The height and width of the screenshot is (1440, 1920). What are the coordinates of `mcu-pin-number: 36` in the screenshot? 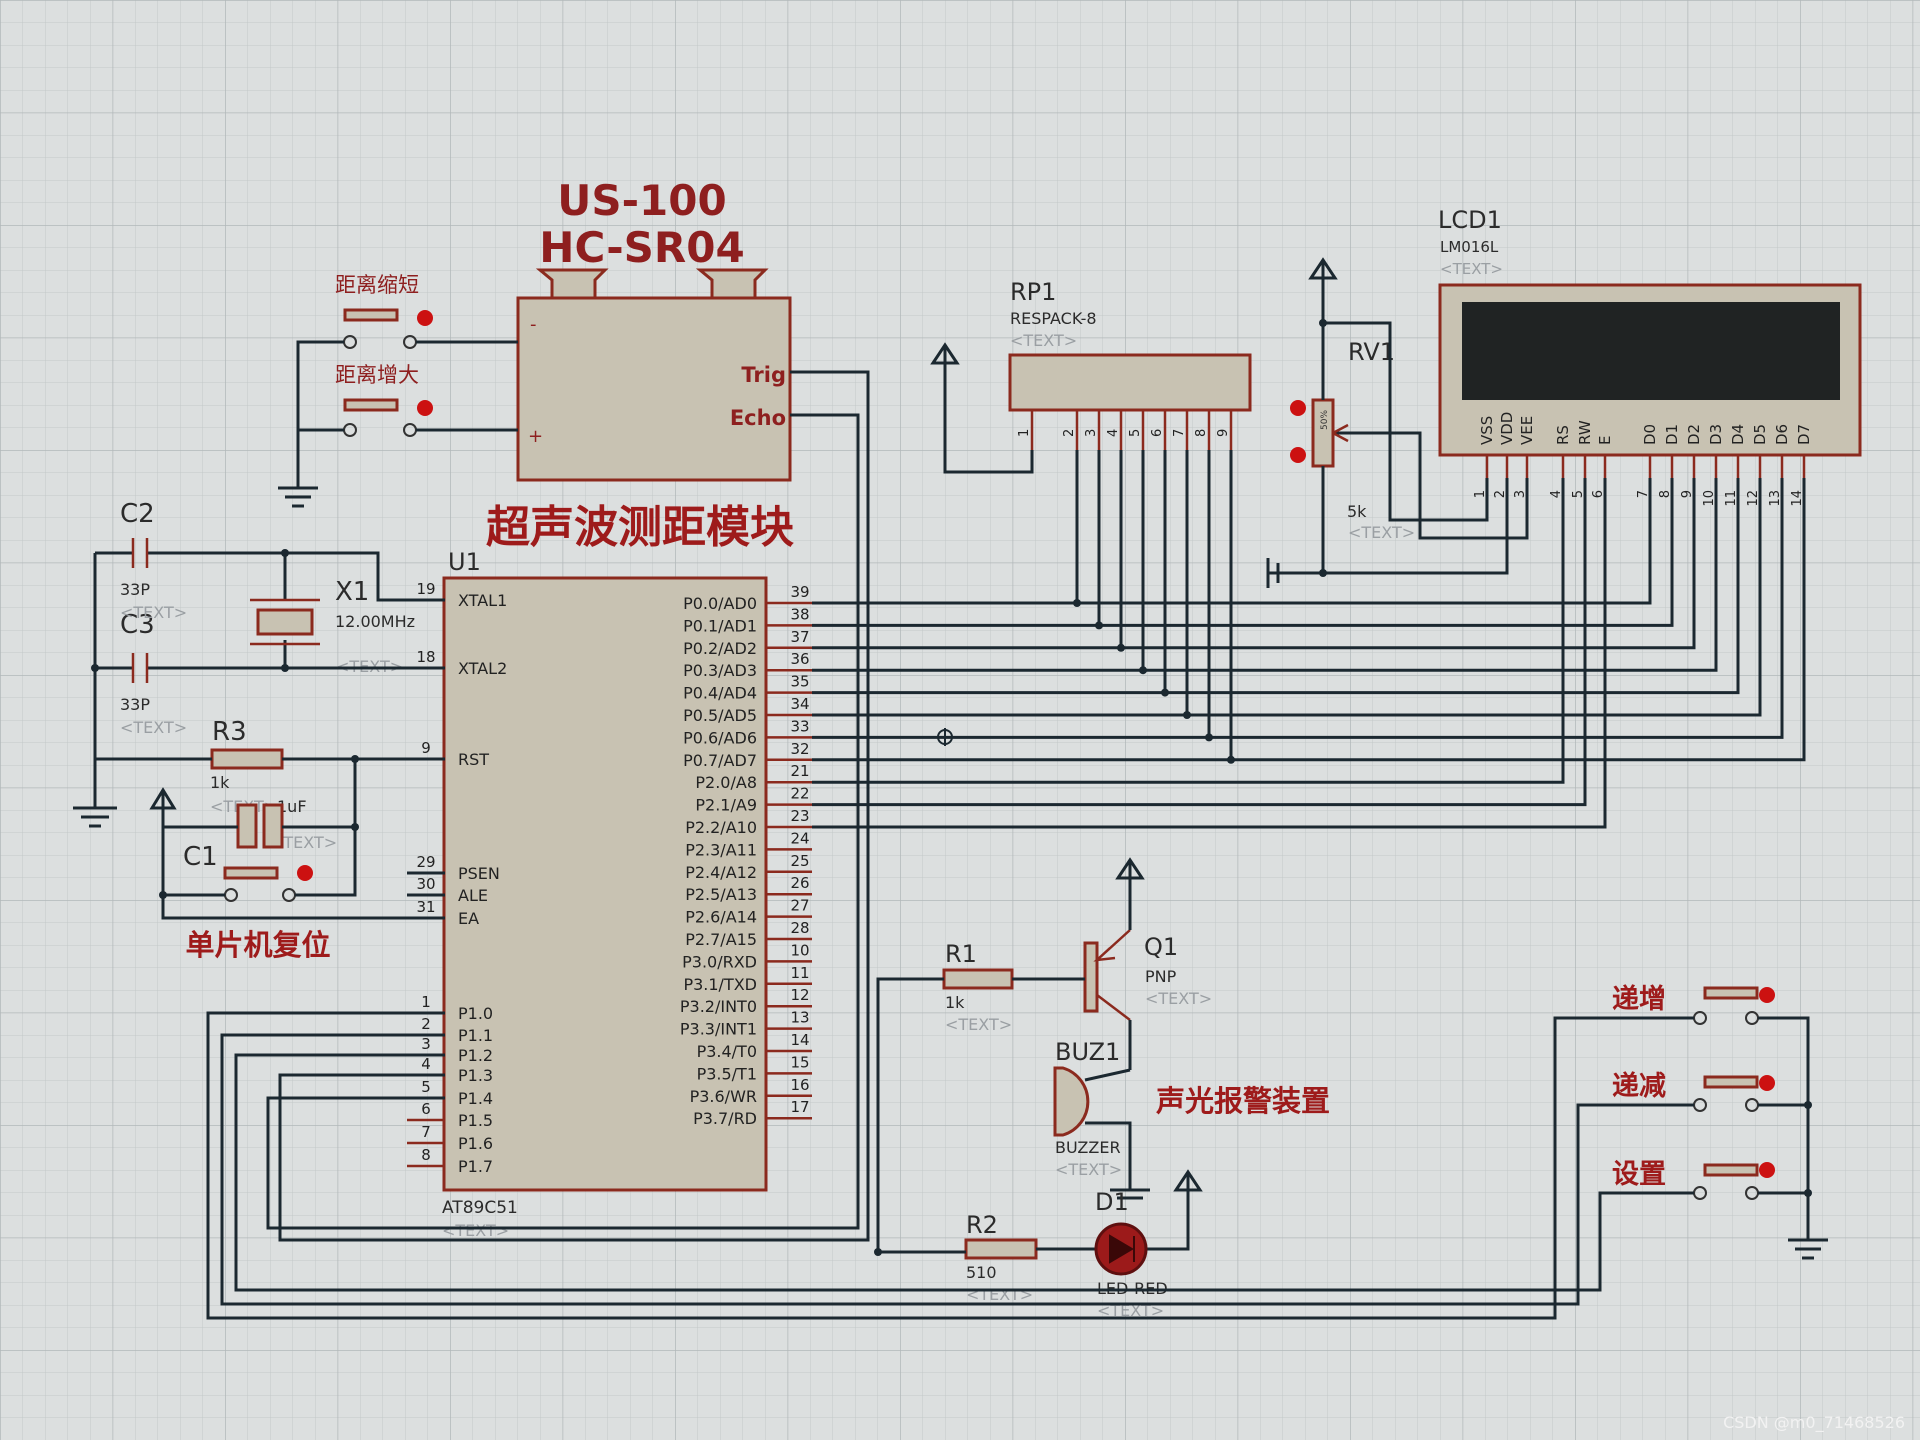 It's located at (799, 659).